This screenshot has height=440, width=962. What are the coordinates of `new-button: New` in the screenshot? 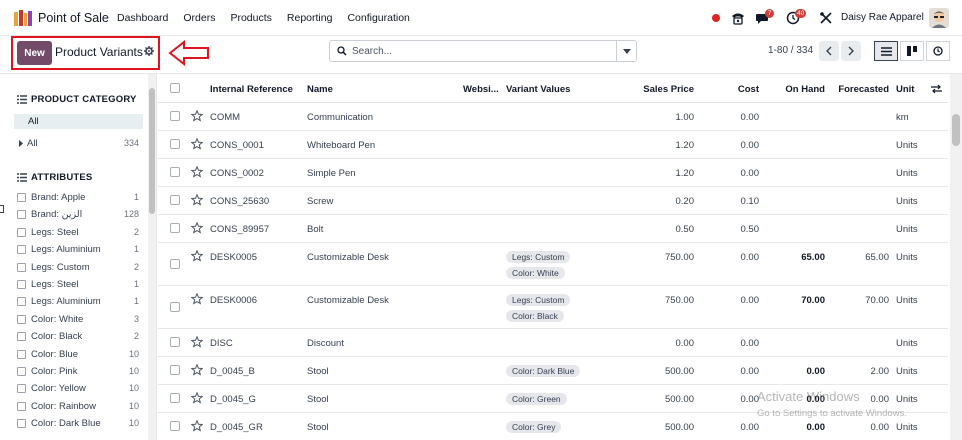 It's located at (34, 53).